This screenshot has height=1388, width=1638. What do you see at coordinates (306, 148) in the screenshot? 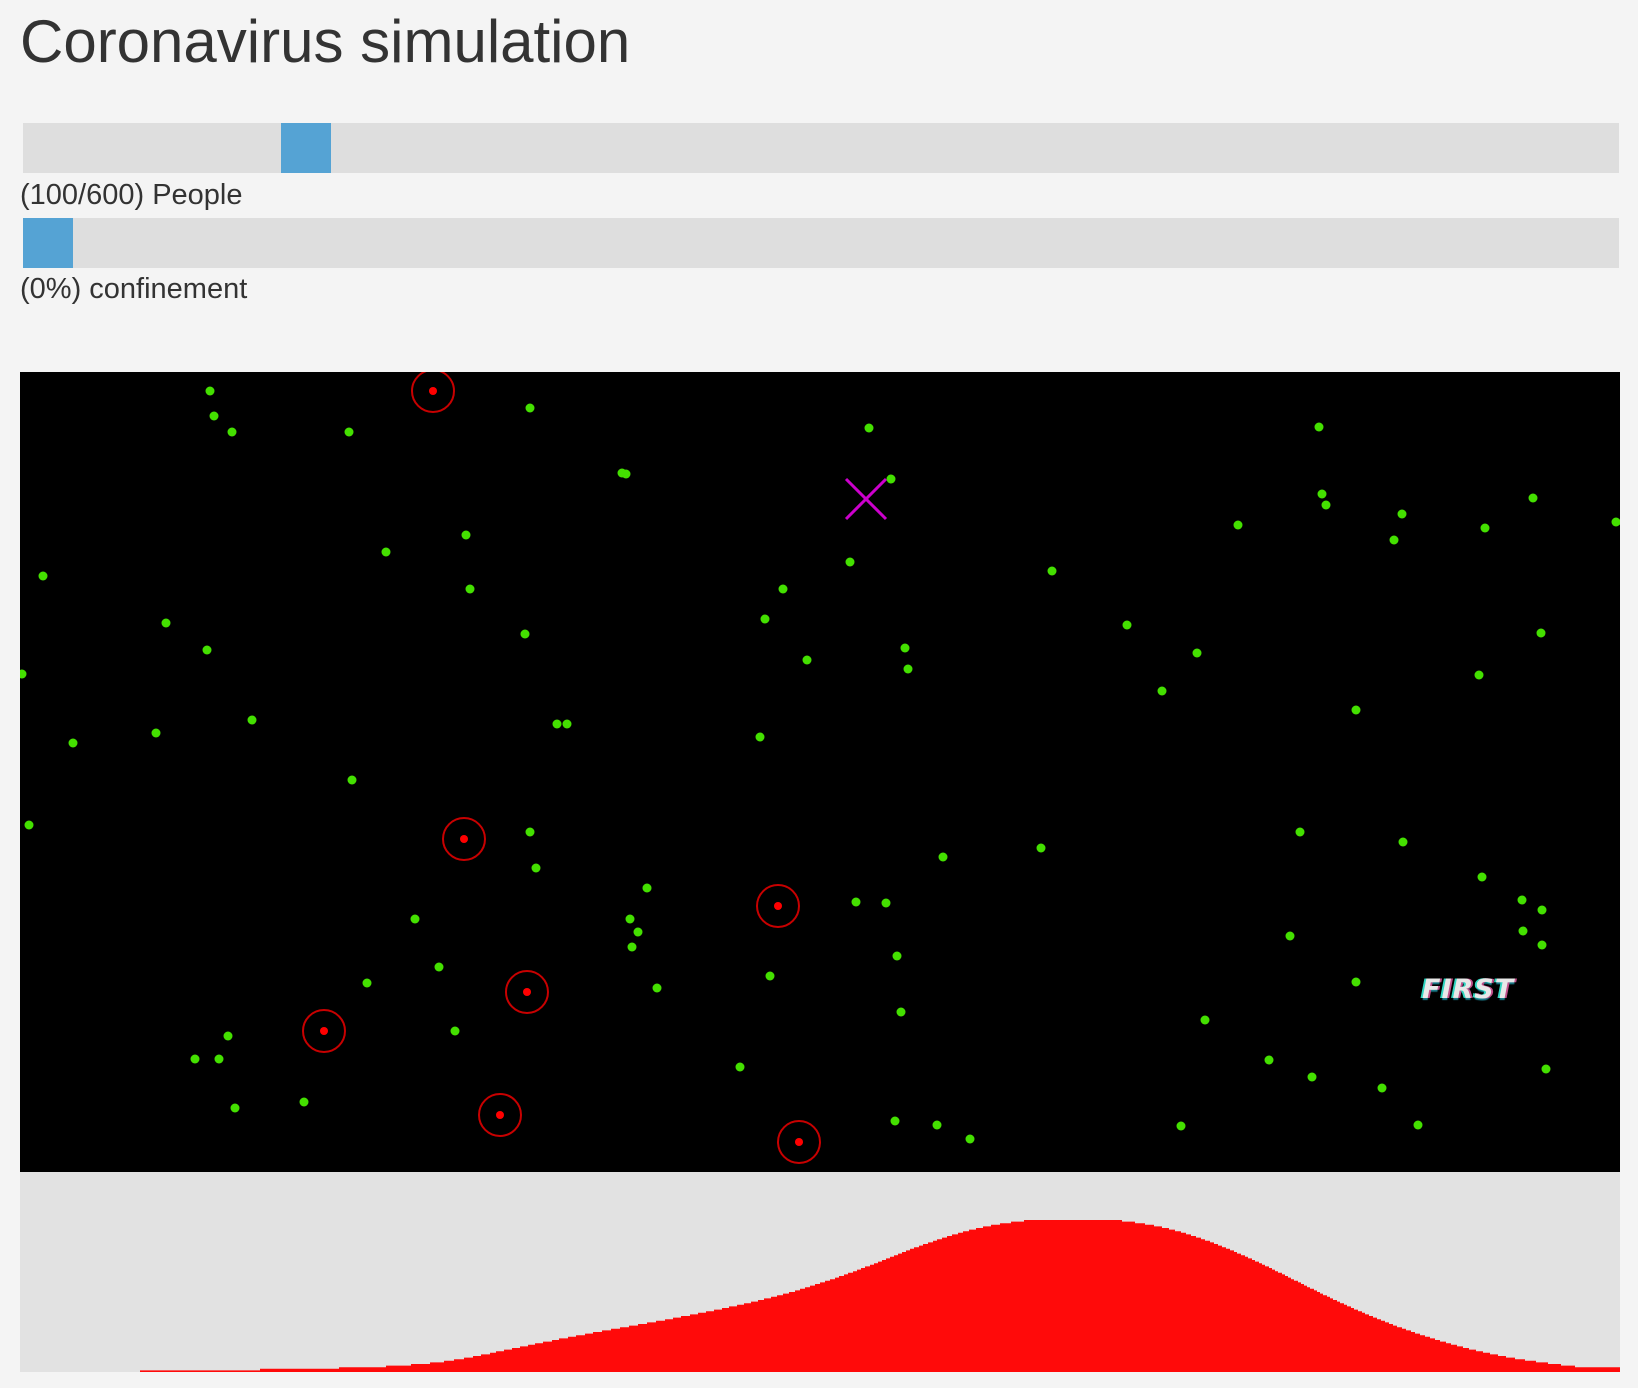
I see `people-slider-thumb` at bounding box center [306, 148].